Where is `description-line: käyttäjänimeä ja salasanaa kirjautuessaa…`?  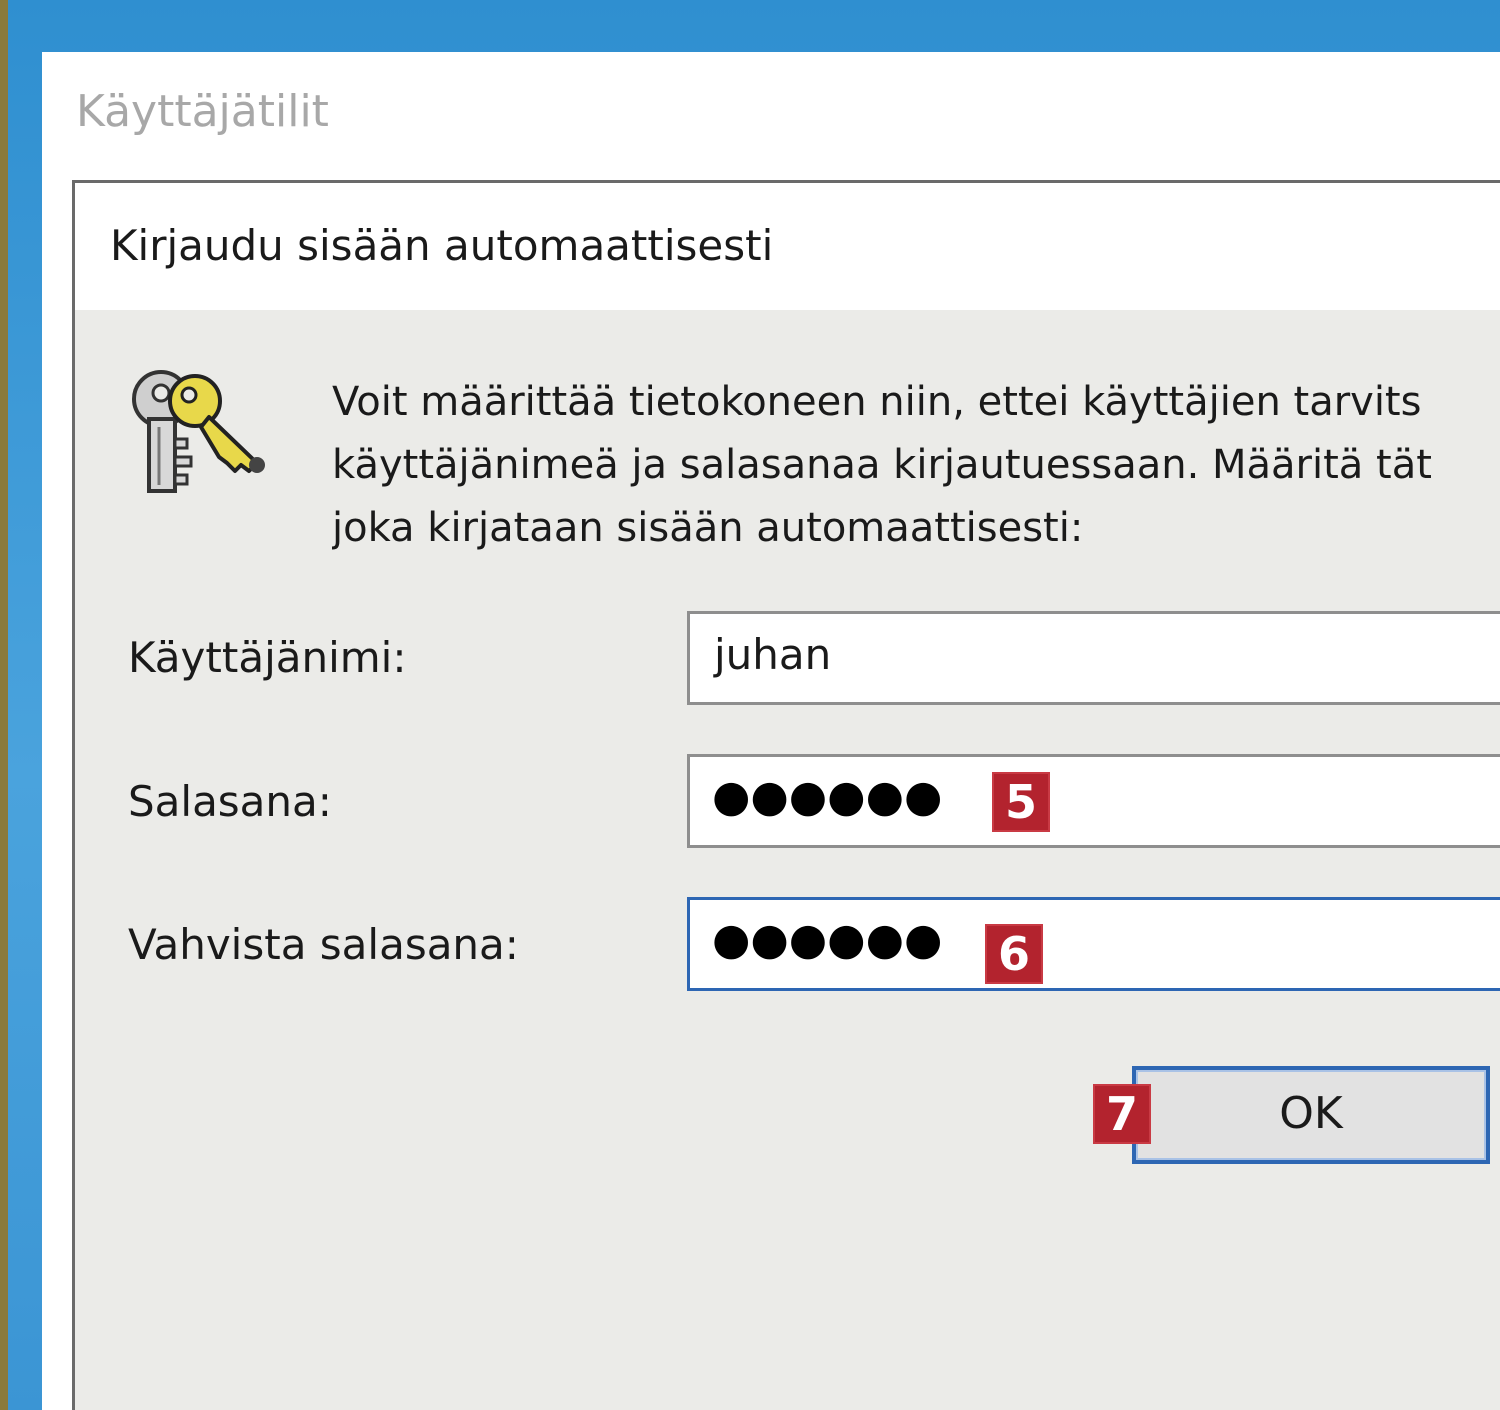
description-line: käyttäjänimeä ja salasanaa kirjautuessaa… is located at coordinates (882, 465).